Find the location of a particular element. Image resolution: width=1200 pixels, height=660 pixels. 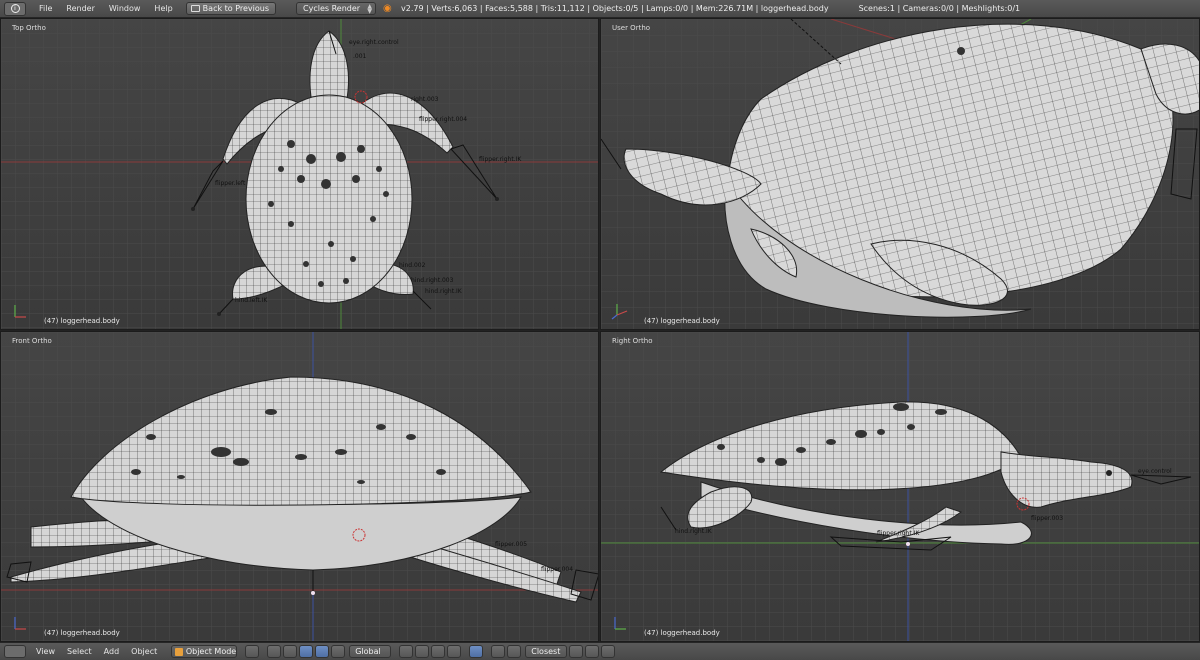

menu-file: File is located at coordinates (45, 8).